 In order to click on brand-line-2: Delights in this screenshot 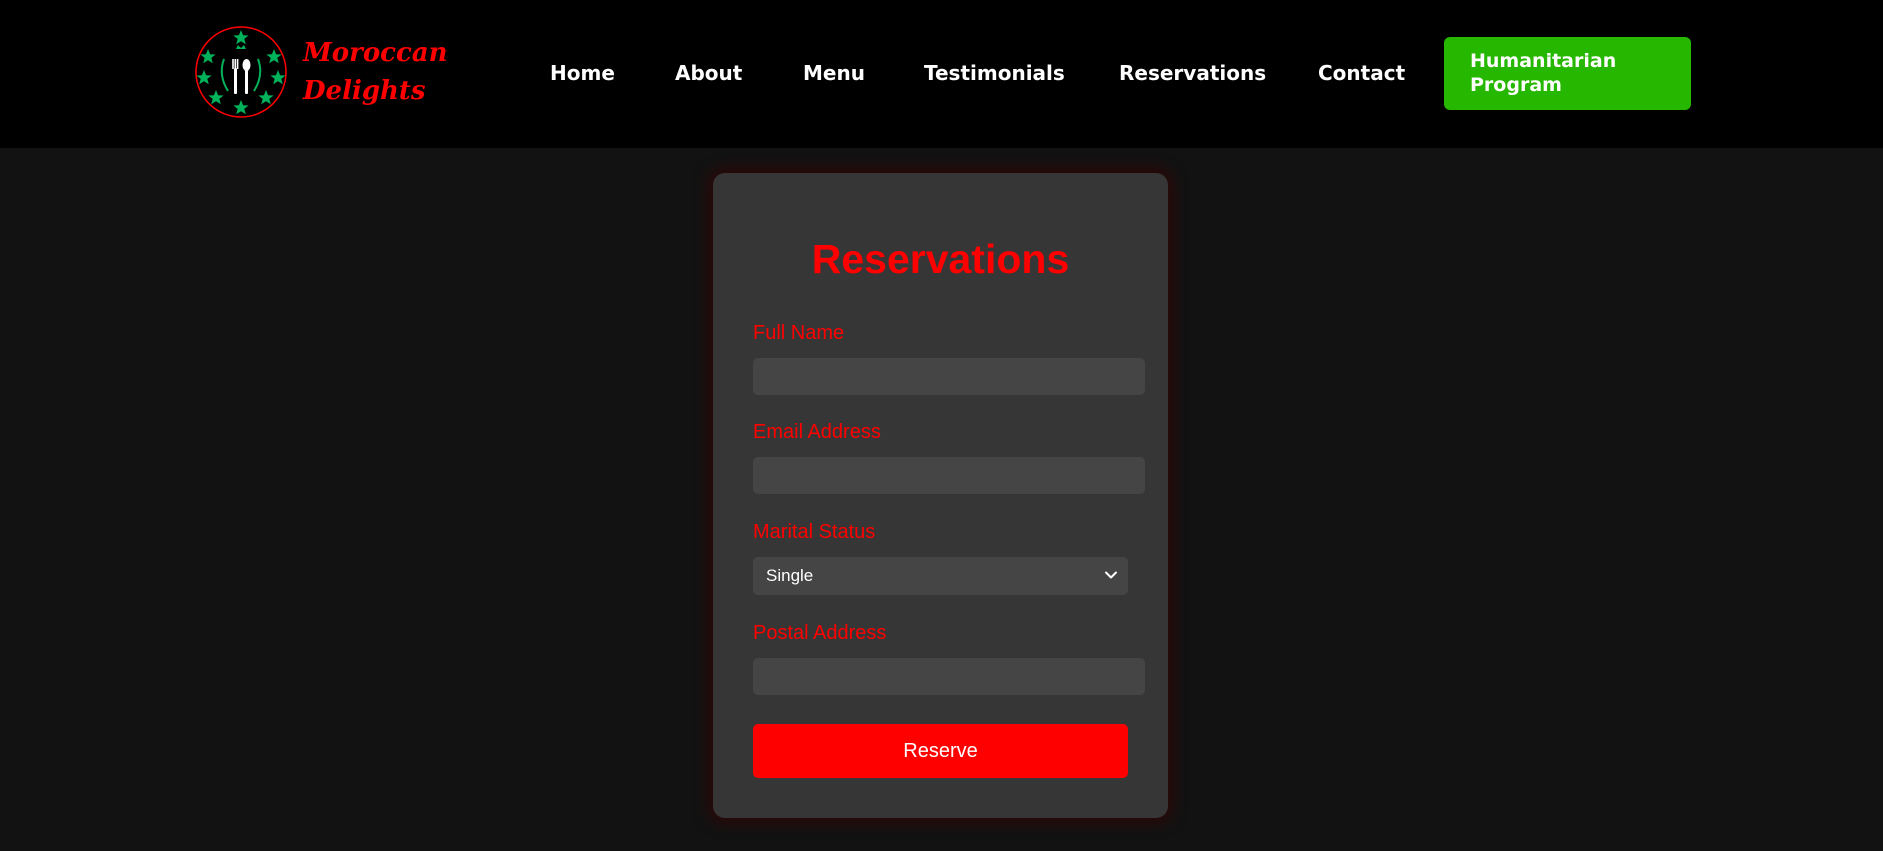, I will do `click(364, 91)`.